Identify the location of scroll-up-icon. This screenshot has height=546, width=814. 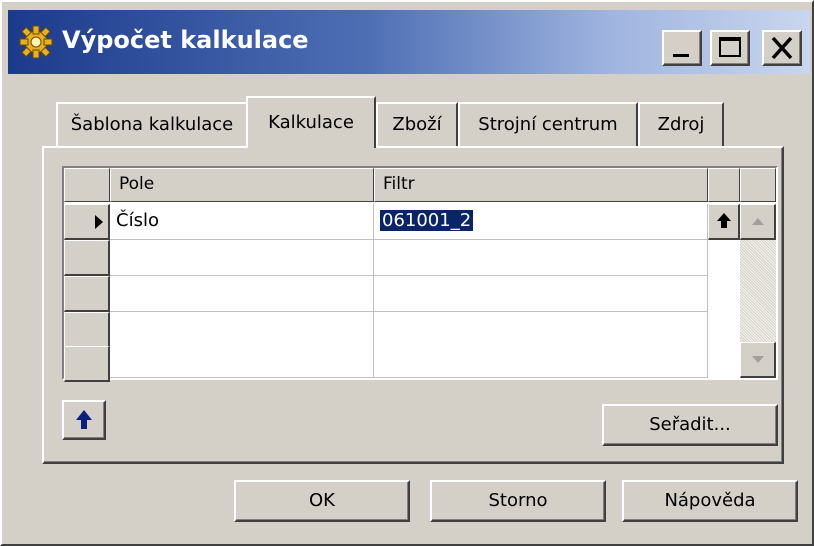
(758, 221).